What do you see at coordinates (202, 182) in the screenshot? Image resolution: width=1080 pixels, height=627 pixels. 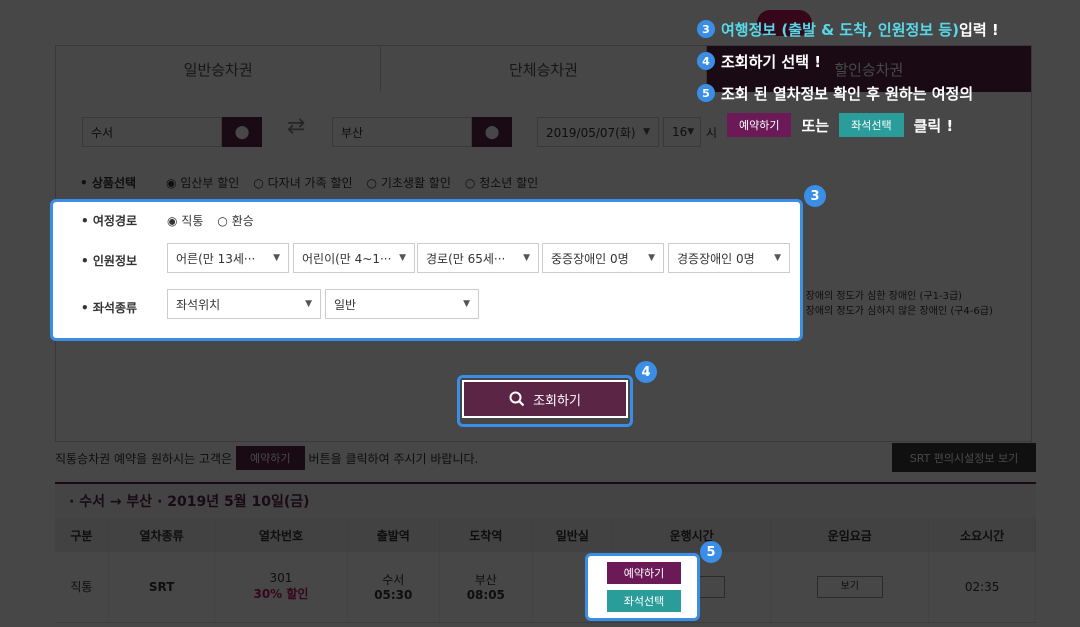 I see `product-option: ◉ 임산부 할인` at bounding box center [202, 182].